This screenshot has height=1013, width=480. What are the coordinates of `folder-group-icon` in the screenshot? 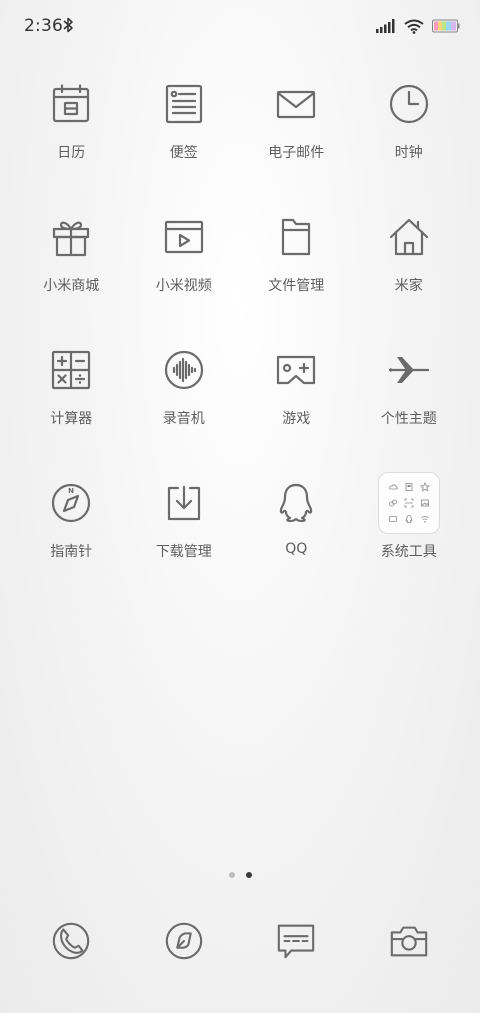 It's located at (408, 503).